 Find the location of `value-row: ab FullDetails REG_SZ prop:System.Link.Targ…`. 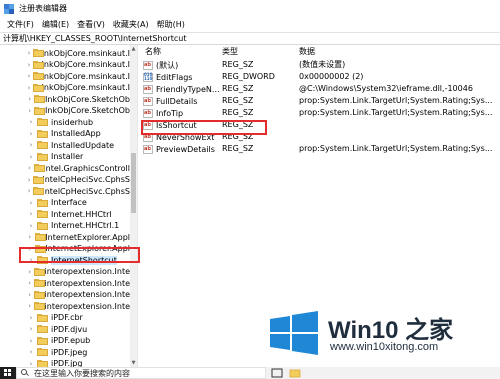

value-row: ab FullDetails REG_SZ prop:System.Link.Targ… is located at coordinates (320, 101).